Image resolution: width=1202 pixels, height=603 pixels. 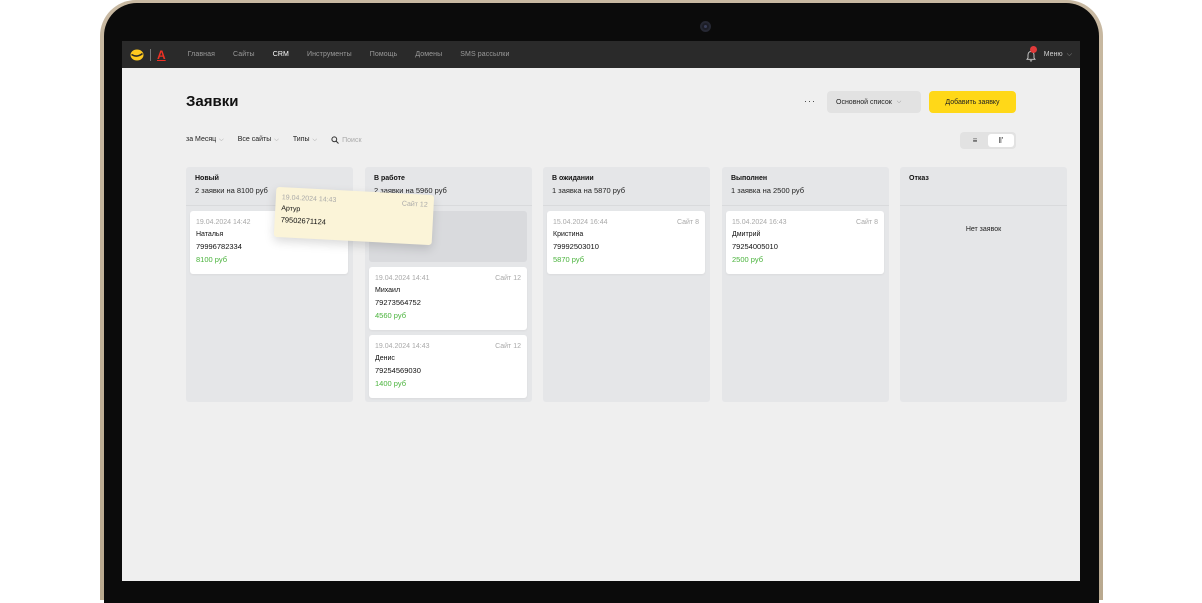 I want to click on card-price: 2500 руб, so click(x=747, y=259).